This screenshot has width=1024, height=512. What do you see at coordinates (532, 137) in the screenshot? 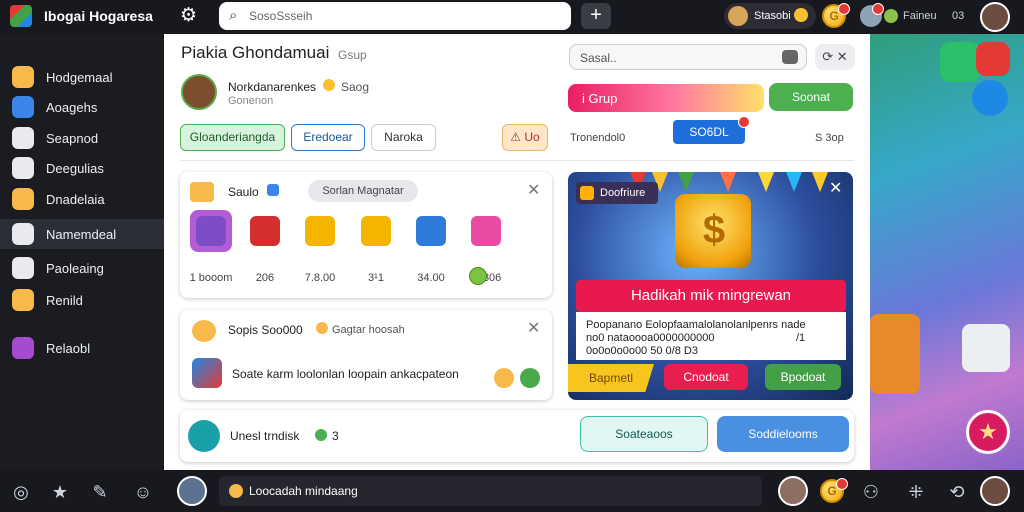
I see `warning-label: Uo` at bounding box center [532, 137].